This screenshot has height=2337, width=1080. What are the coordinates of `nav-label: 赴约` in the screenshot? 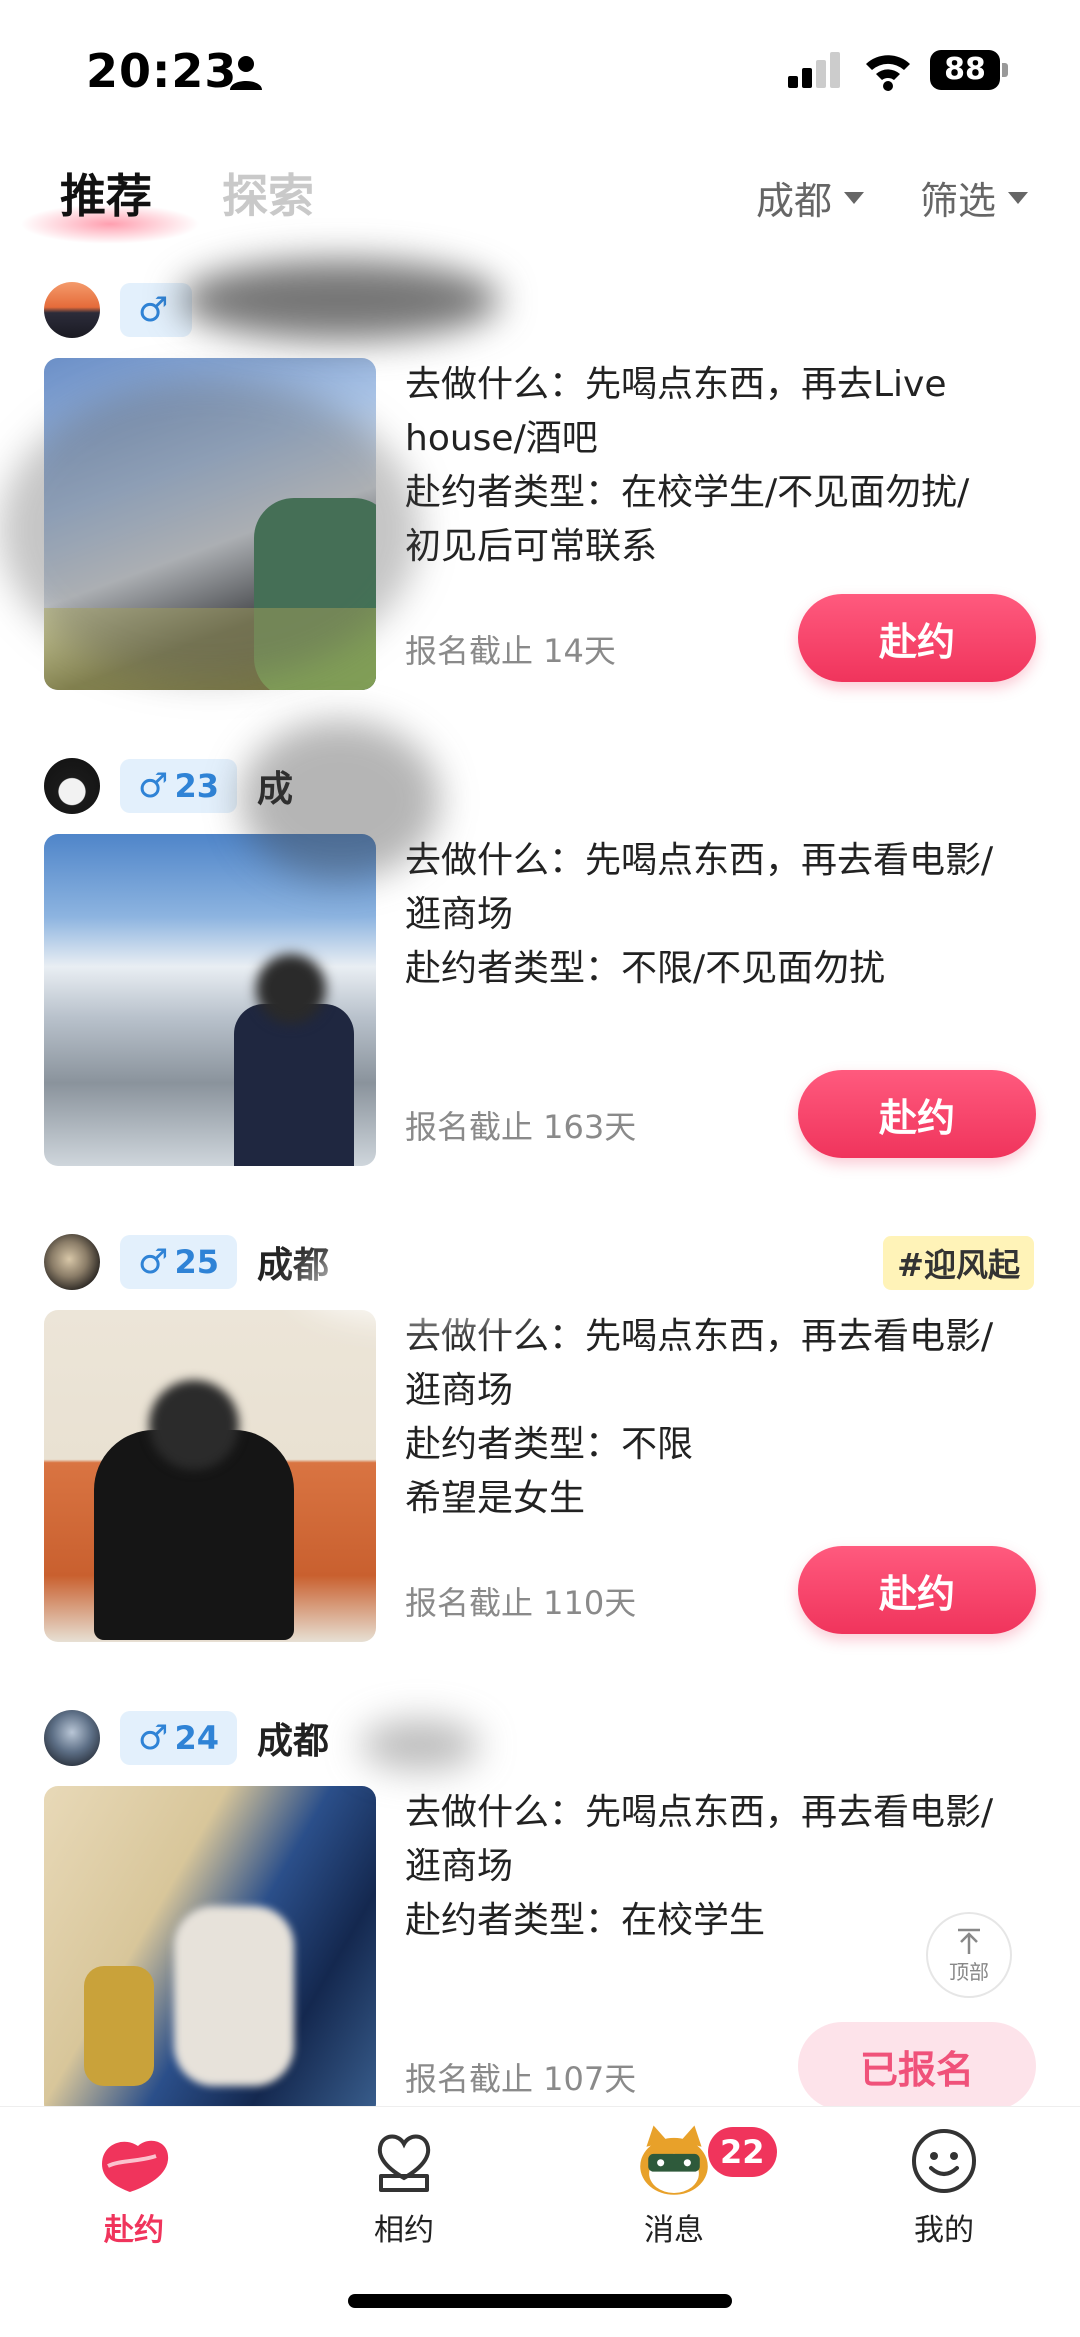 It's located at (134, 2230).